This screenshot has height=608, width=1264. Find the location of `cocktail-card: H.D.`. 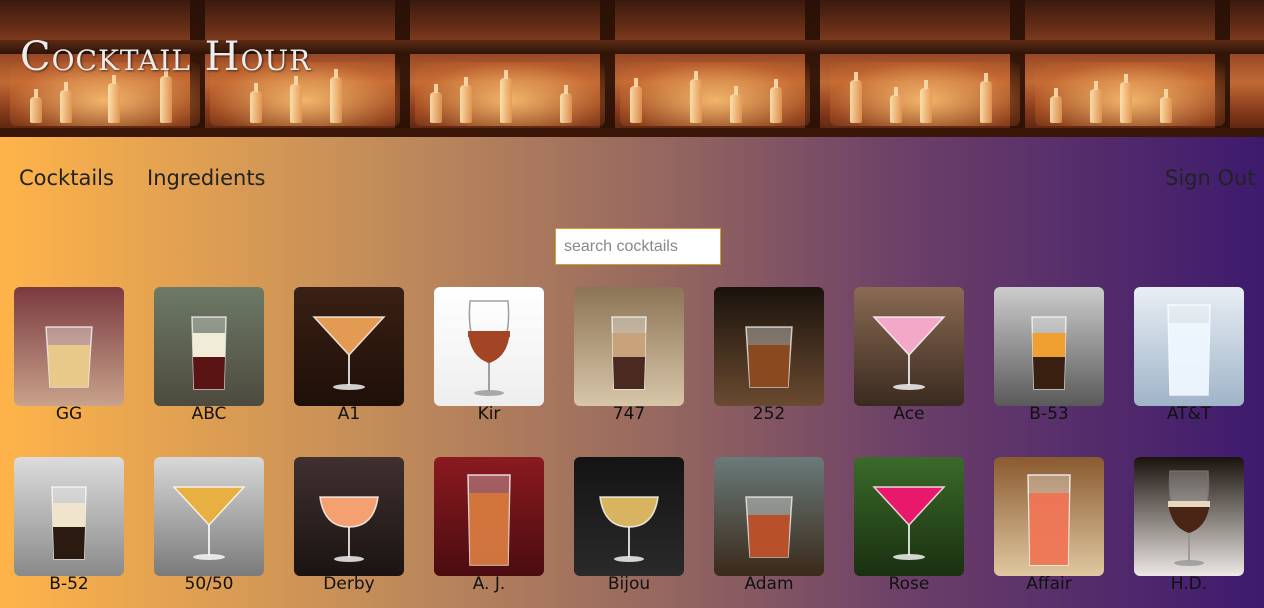

cocktail-card: H.D. is located at coordinates (1189, 527).